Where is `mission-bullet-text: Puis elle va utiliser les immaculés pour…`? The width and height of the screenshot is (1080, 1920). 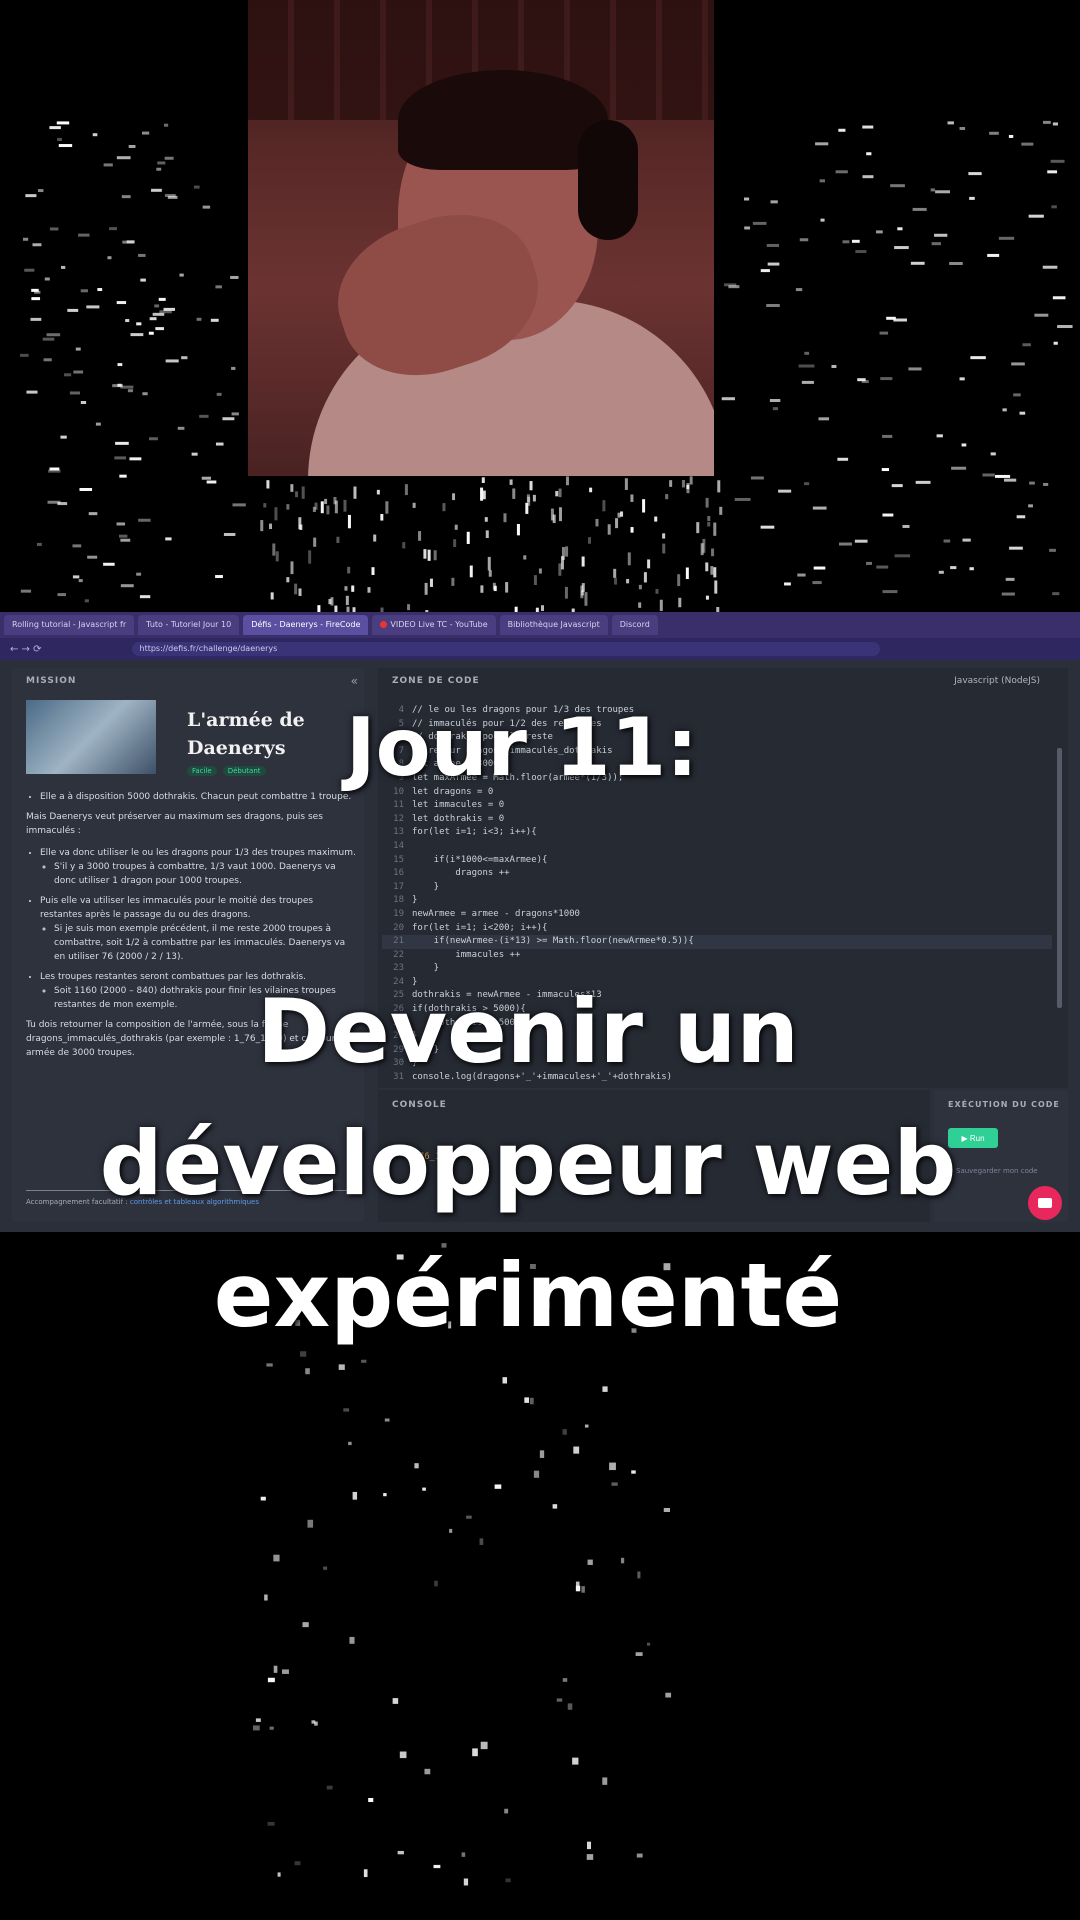
mission-bullet-text: Puis elle va utiliser les immaculés pour… is located at coordinates (177, 908).